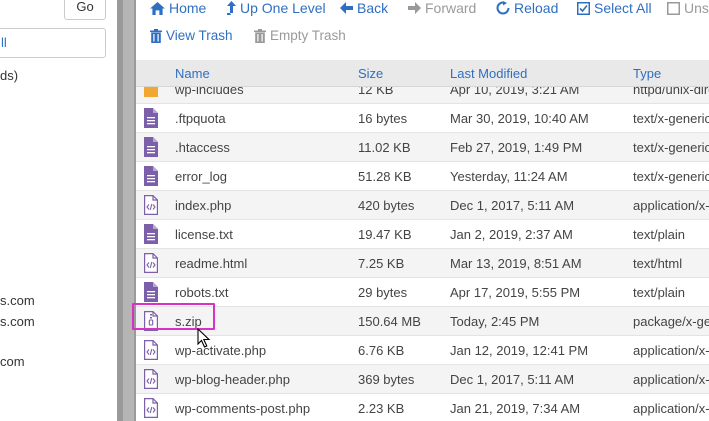 This screenshot has width=709, height=421. Describe the element at coordinates (503, 8) in the screenshot. I see `reload-icon` at that location.